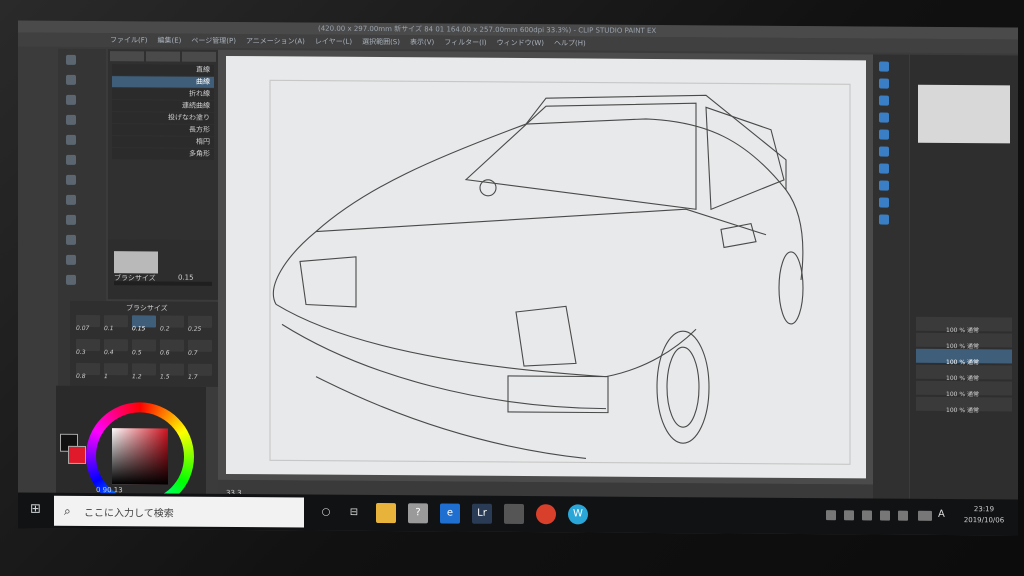  I want to click on subtool-item: 折れ線, so click(163, 94).